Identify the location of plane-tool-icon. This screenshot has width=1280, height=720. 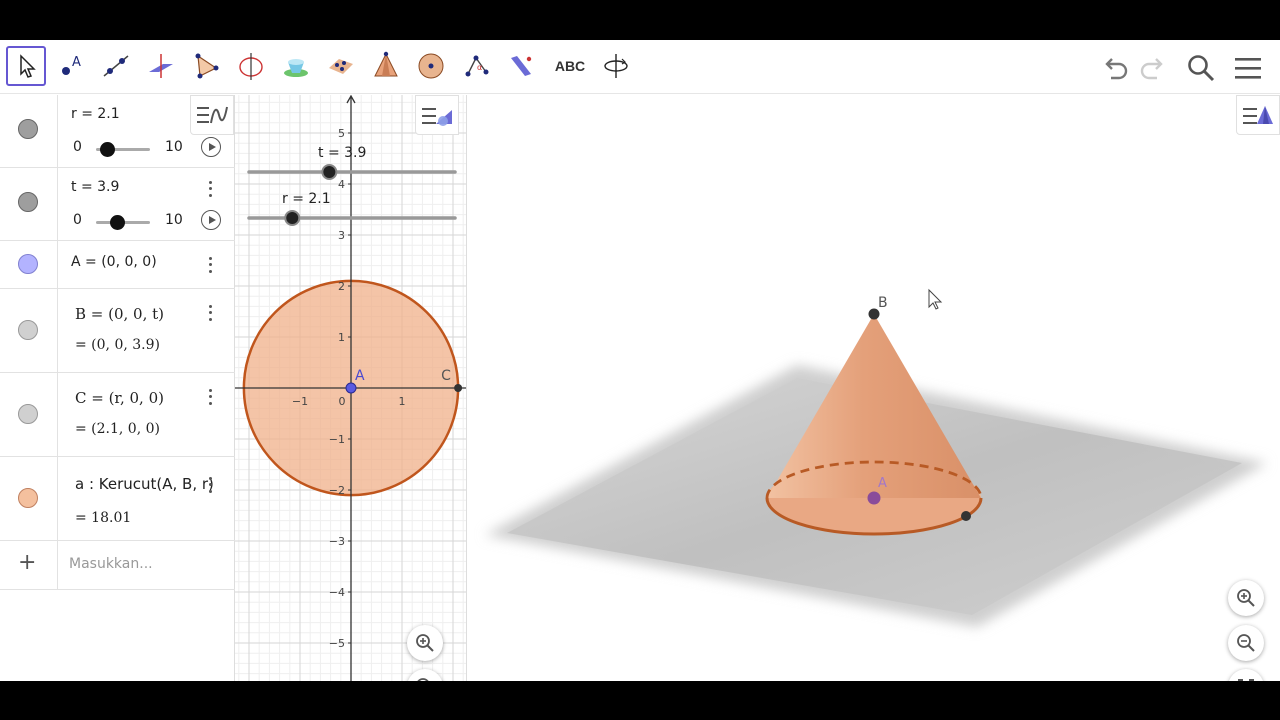
(341, 66).